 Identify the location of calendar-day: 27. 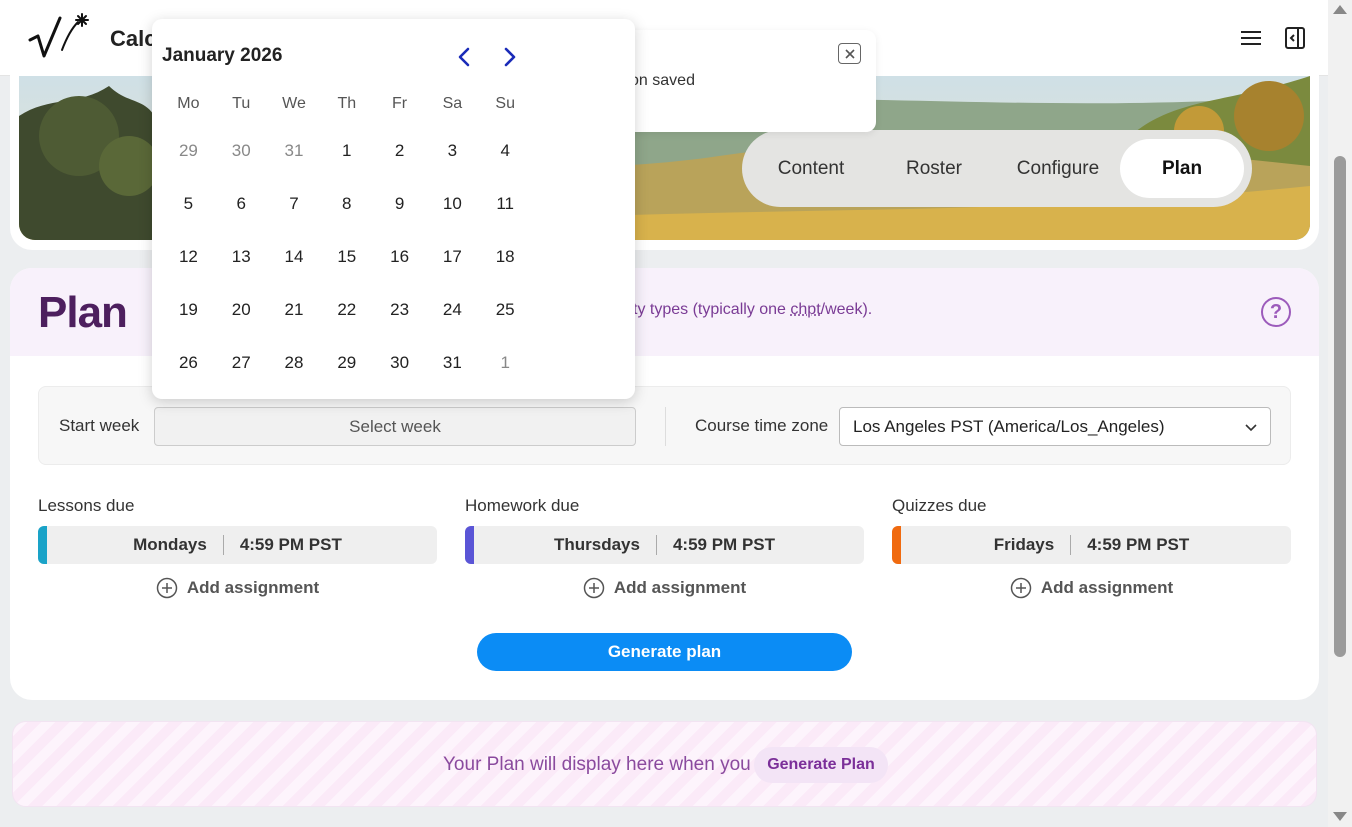
(241, 362).